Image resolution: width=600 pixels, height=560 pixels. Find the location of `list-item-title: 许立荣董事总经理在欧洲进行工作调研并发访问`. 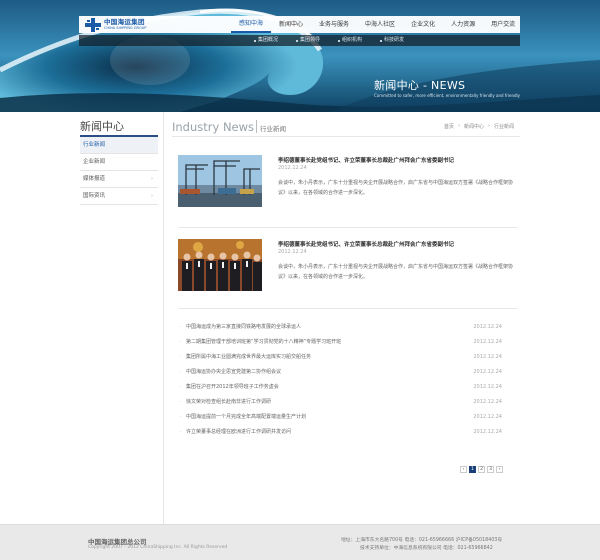

list-item-title: 许立荣董事总经理在欧洲进行工作调研并发访问 is located at coordinates (238, 432).